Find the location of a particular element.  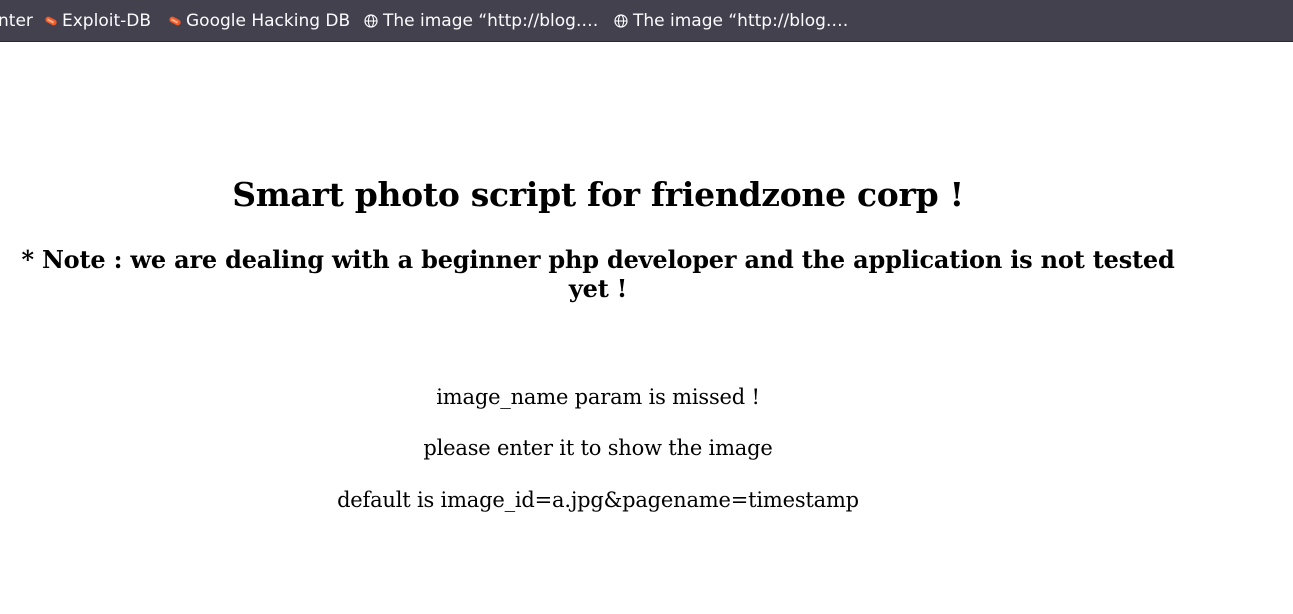

instruction-message: please enter it to show the image is located at coordinates (598, 448).